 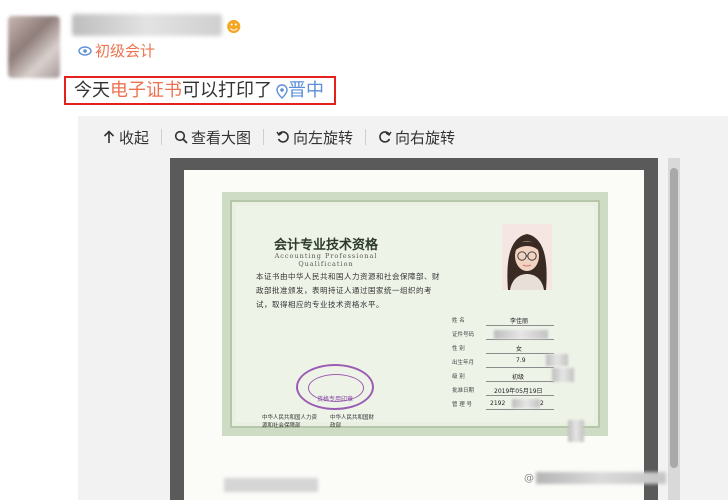 I want to click on view-large-button: 查看大图, so click(x=212, y=137).